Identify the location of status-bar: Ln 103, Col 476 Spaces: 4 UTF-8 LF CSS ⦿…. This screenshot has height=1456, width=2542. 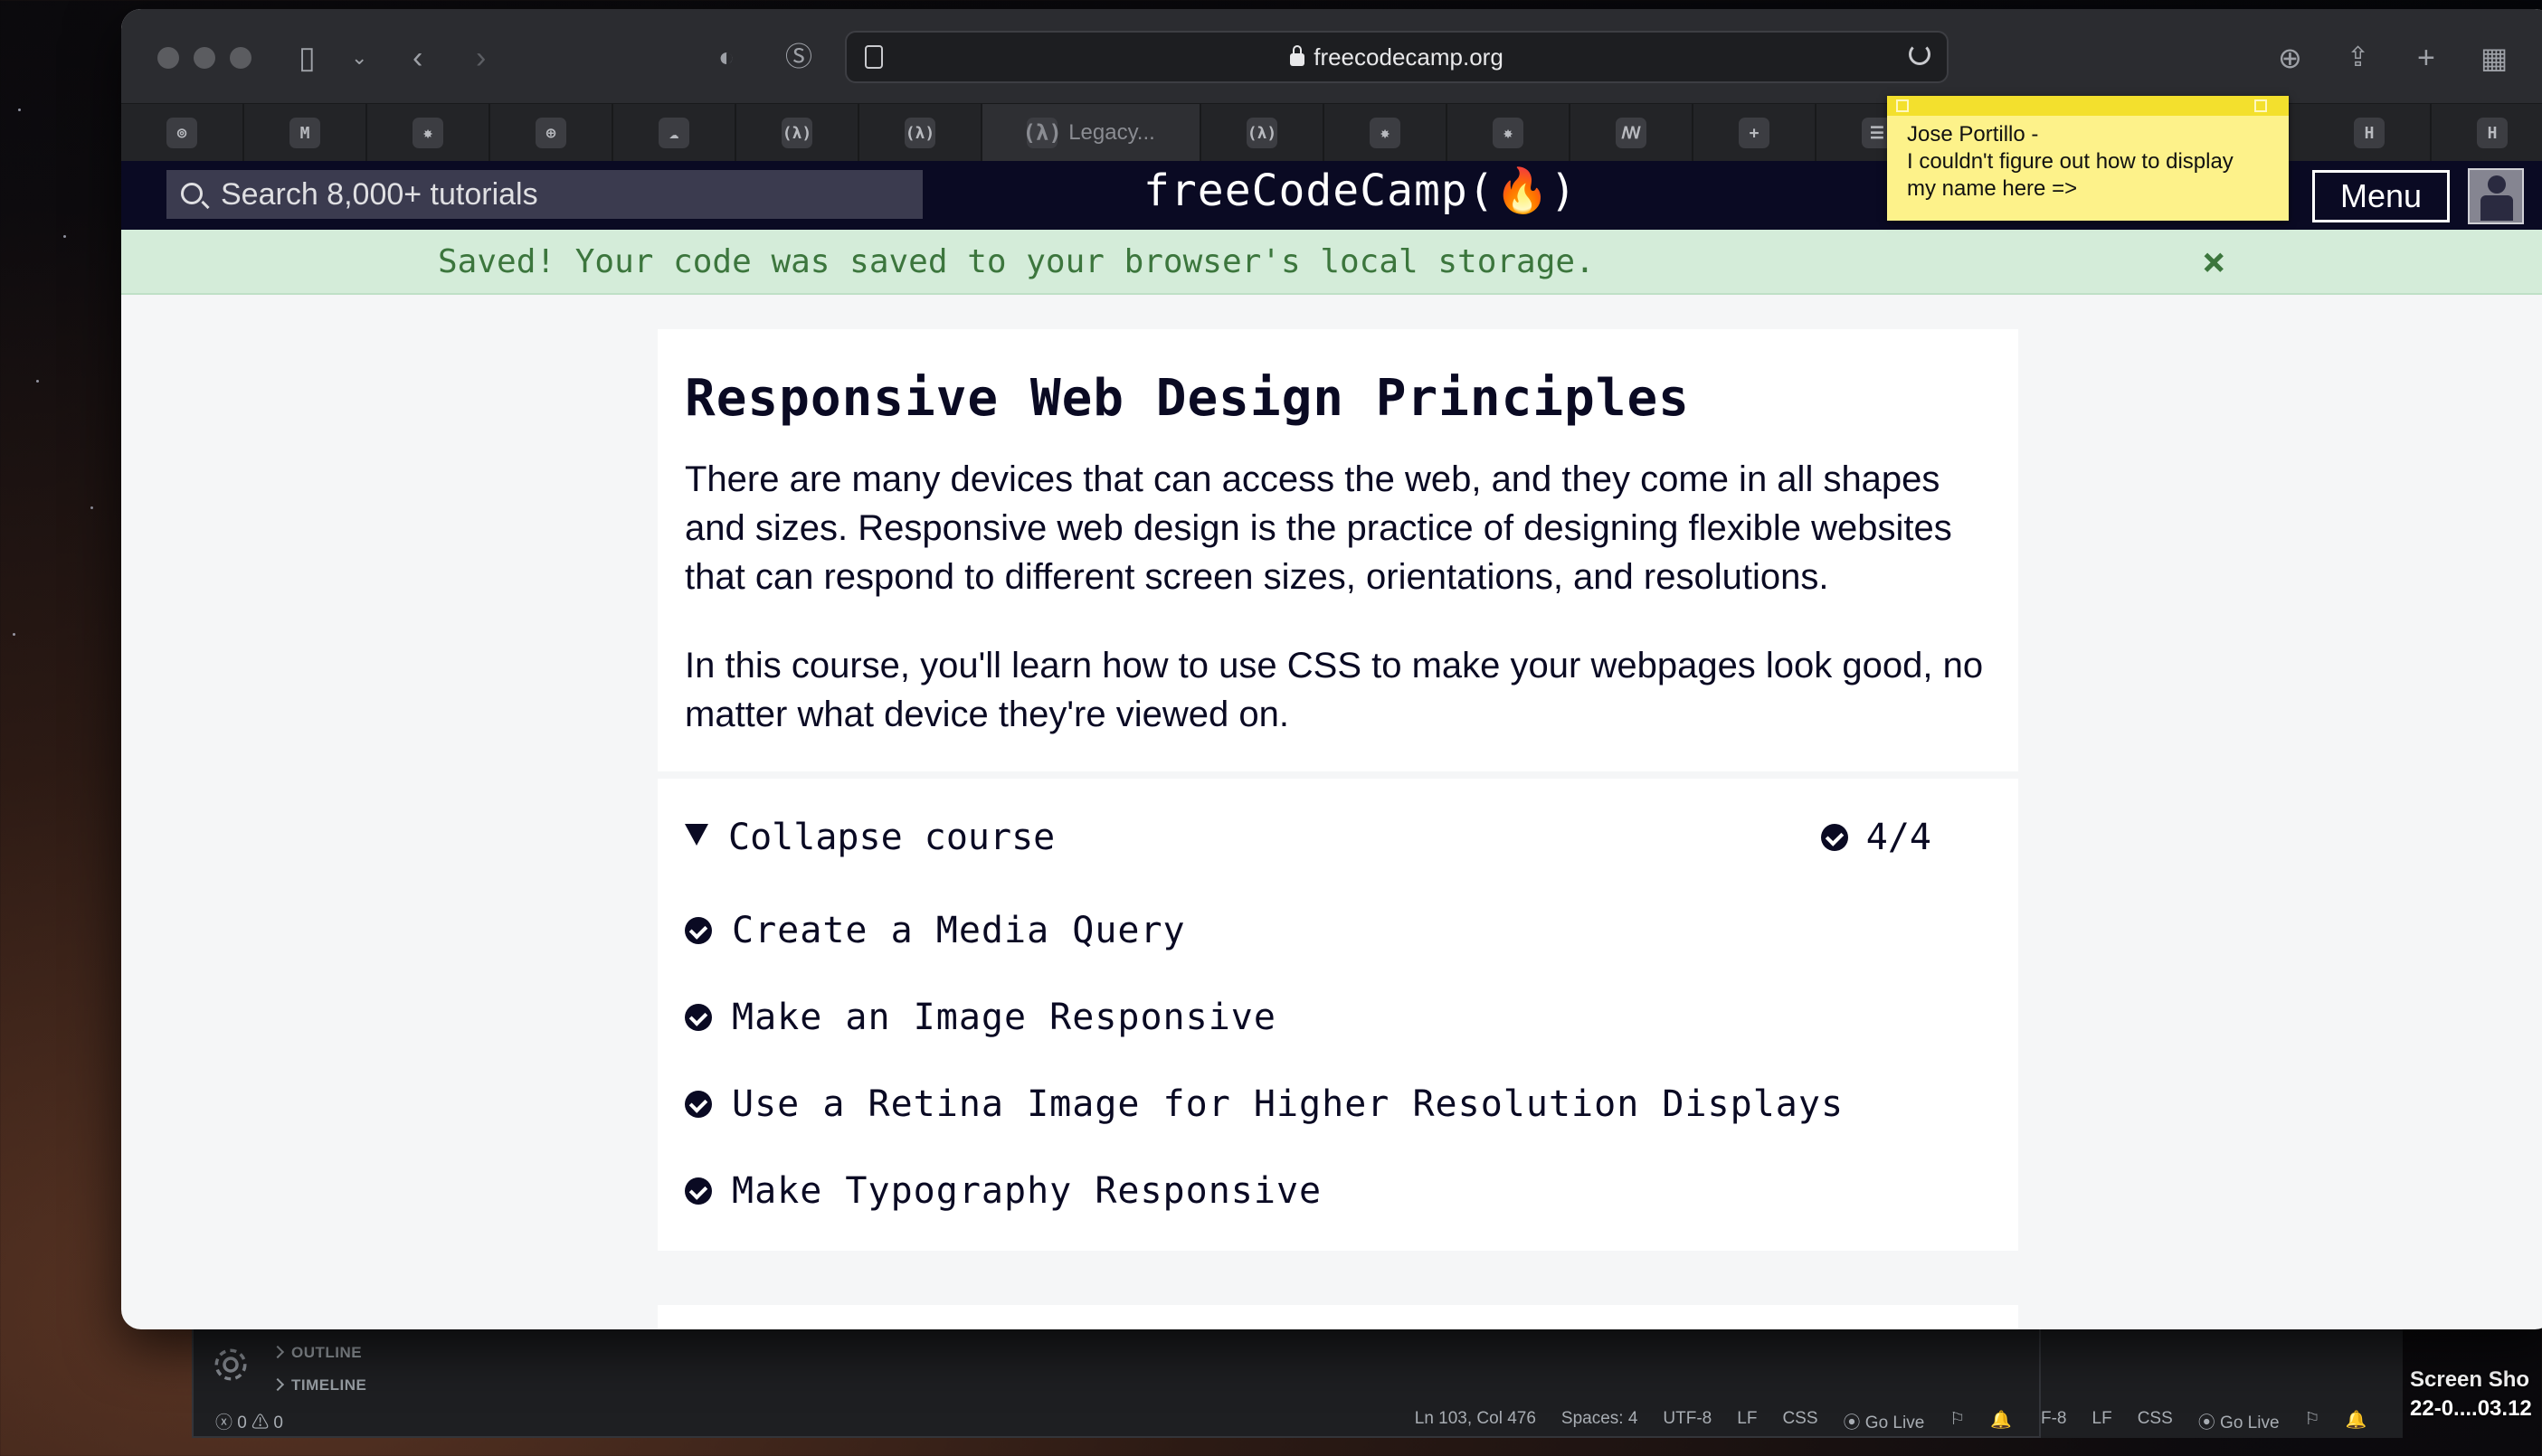
(1714, 1421).